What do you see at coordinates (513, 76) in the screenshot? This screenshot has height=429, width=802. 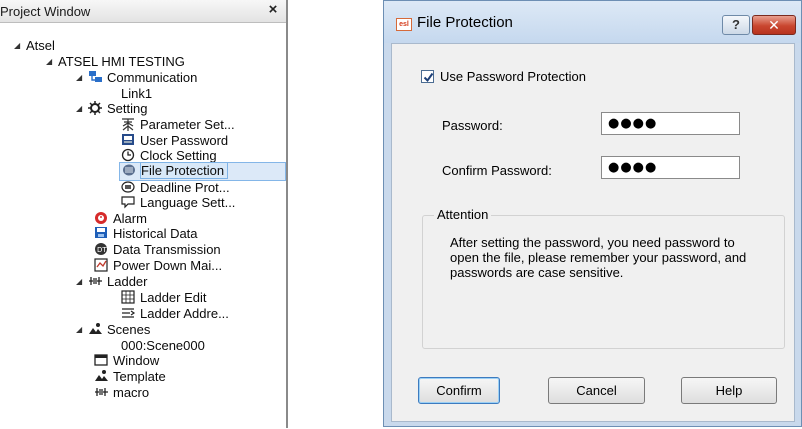 I see `use-password-label: Use Password Protection` at bounding box center [513, 76].